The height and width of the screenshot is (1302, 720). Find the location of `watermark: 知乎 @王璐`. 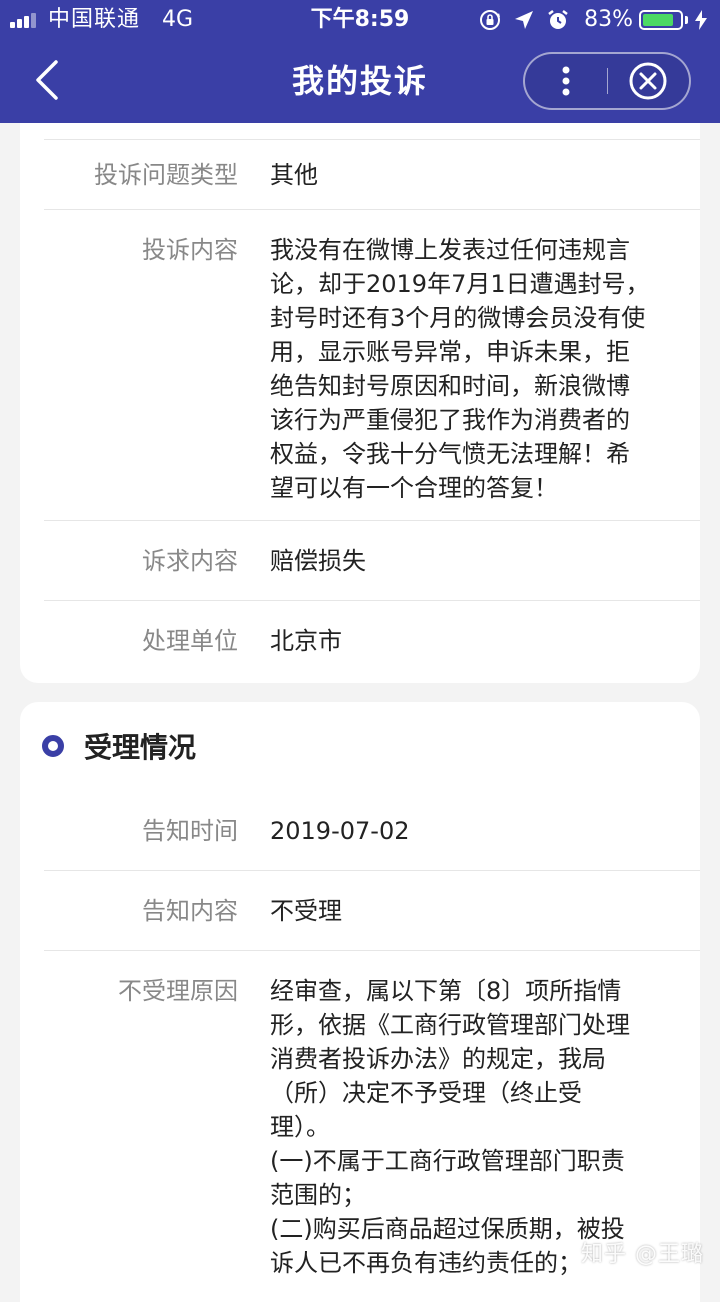

watermark: 知乎 @王璐 is located at coordinates (642, 1254).